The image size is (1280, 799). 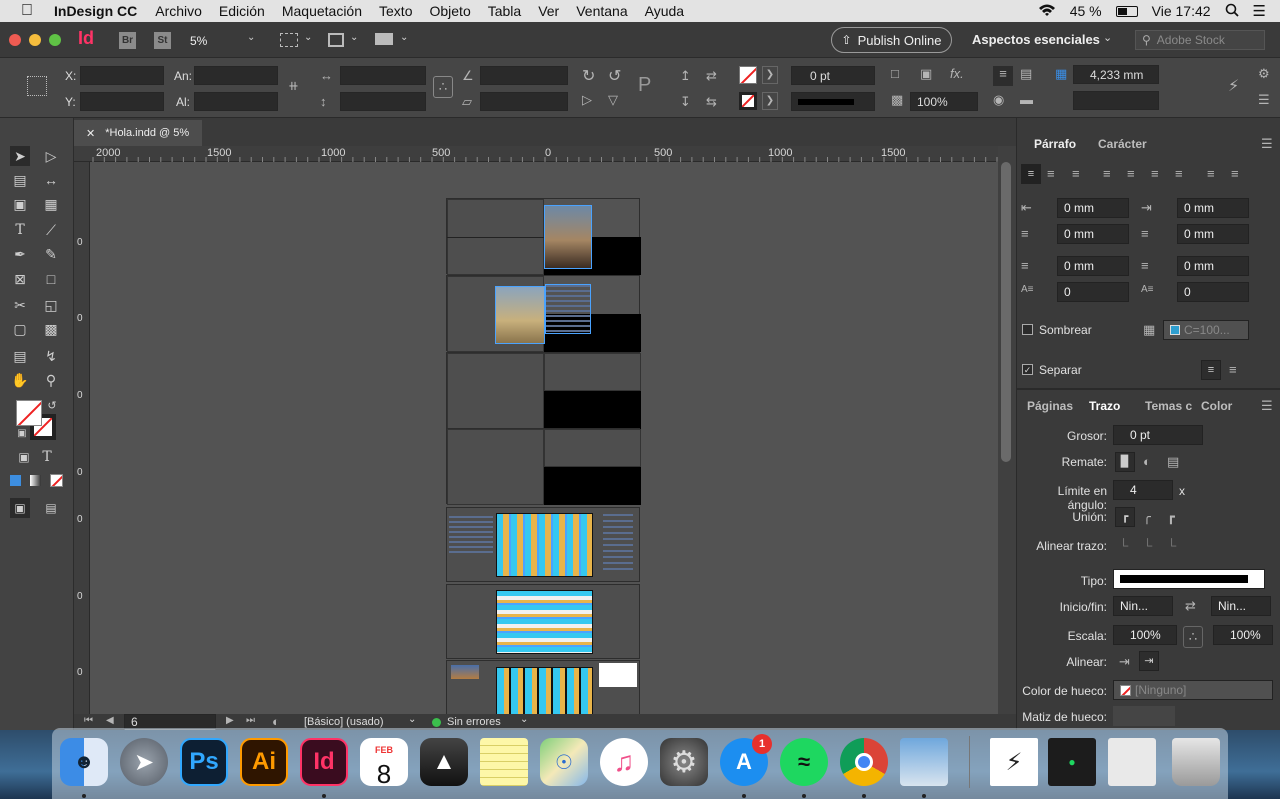 I want to click on select-next-icon: ⇆, so click(x=711, y=102).